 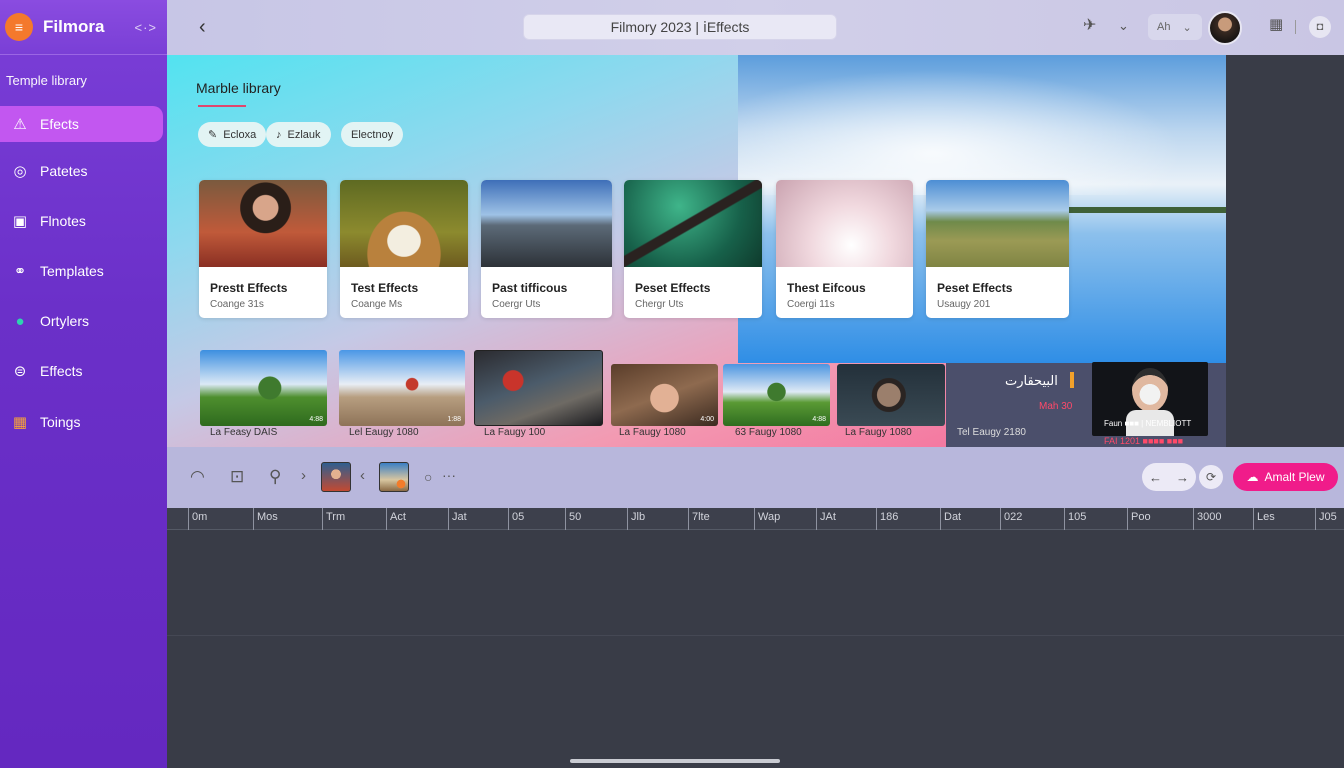 What do you see at coordinates (1276, 24) in the screenshot?
I see `grid-view-icon: ▦` at bounding box center [1276, 24].